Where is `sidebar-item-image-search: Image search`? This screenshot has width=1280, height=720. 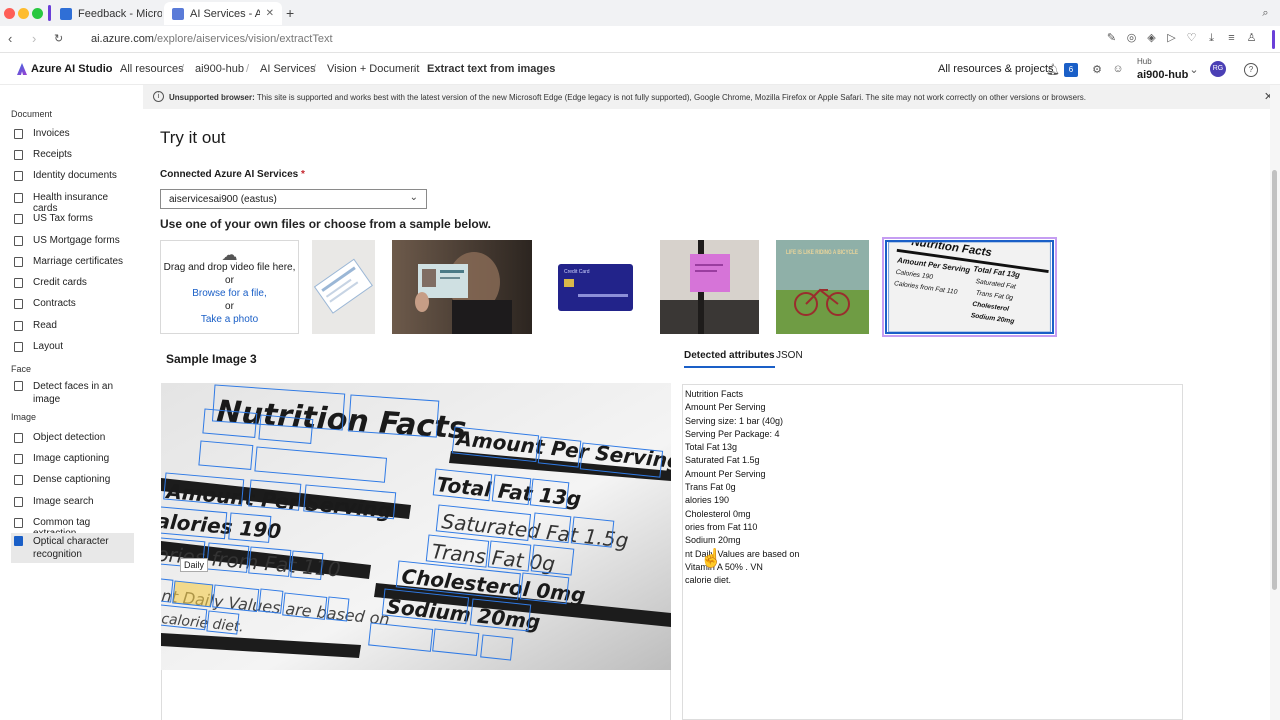
sidebar-item-image-search: Image search is located at coordinates (74, 501).